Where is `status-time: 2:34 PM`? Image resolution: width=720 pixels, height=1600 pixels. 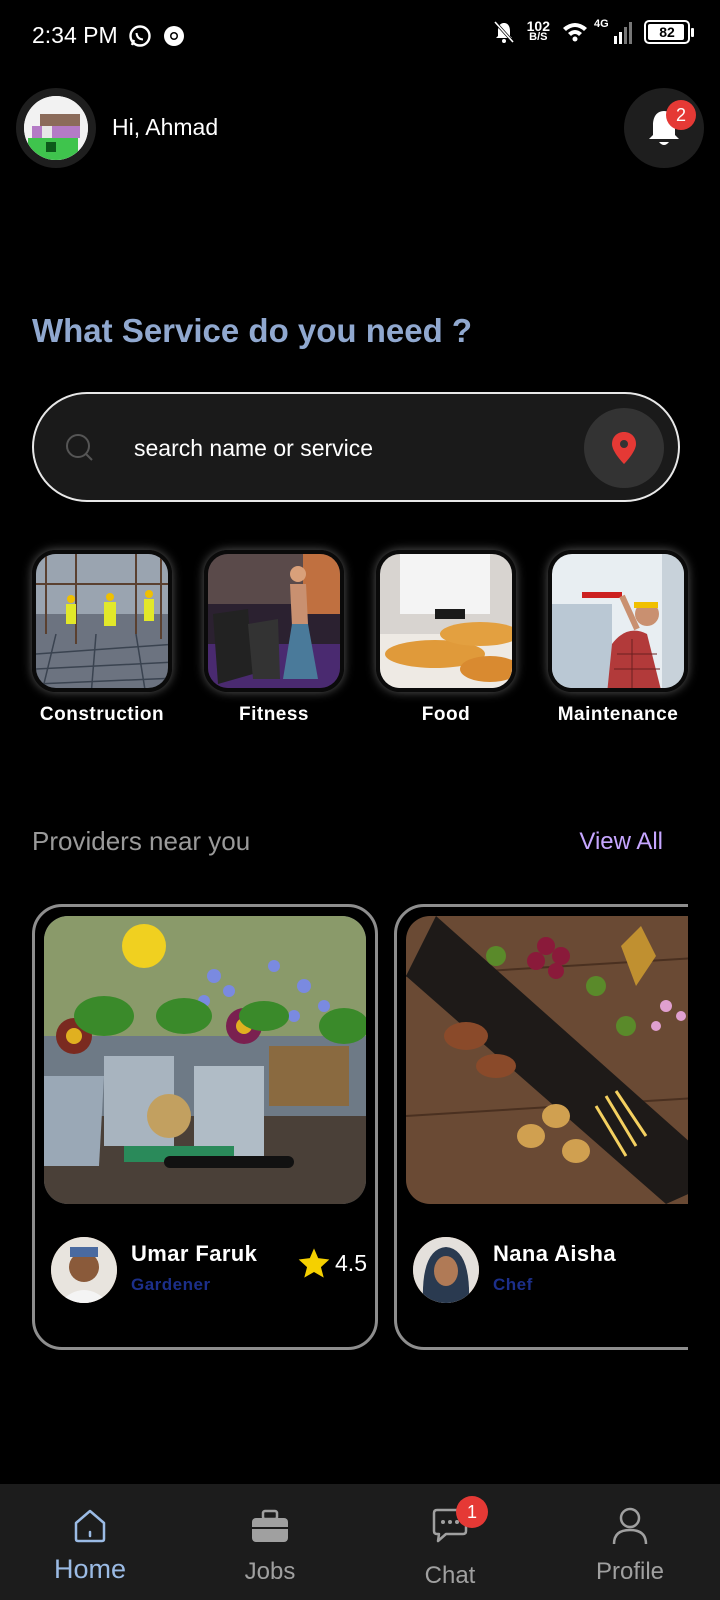
status-time: 2:34 PM is located at coordinates (75, 35).